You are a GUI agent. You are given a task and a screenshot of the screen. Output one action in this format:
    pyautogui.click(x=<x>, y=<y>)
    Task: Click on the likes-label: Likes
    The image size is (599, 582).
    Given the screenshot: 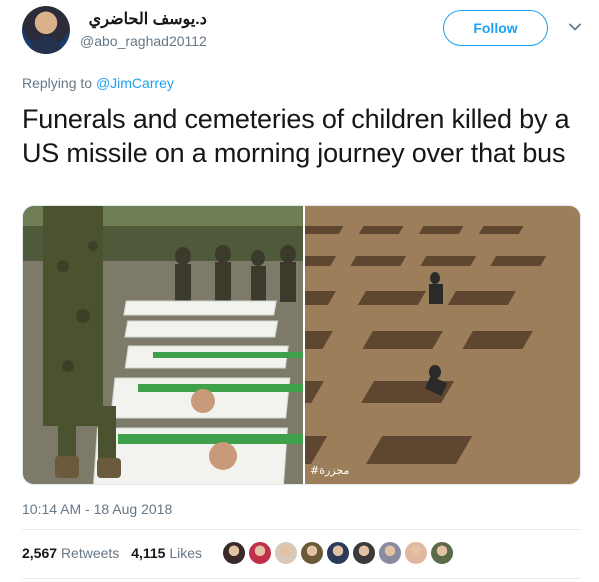 What is the action you would take?
    pyautogui.click(x=186, y=553)
    